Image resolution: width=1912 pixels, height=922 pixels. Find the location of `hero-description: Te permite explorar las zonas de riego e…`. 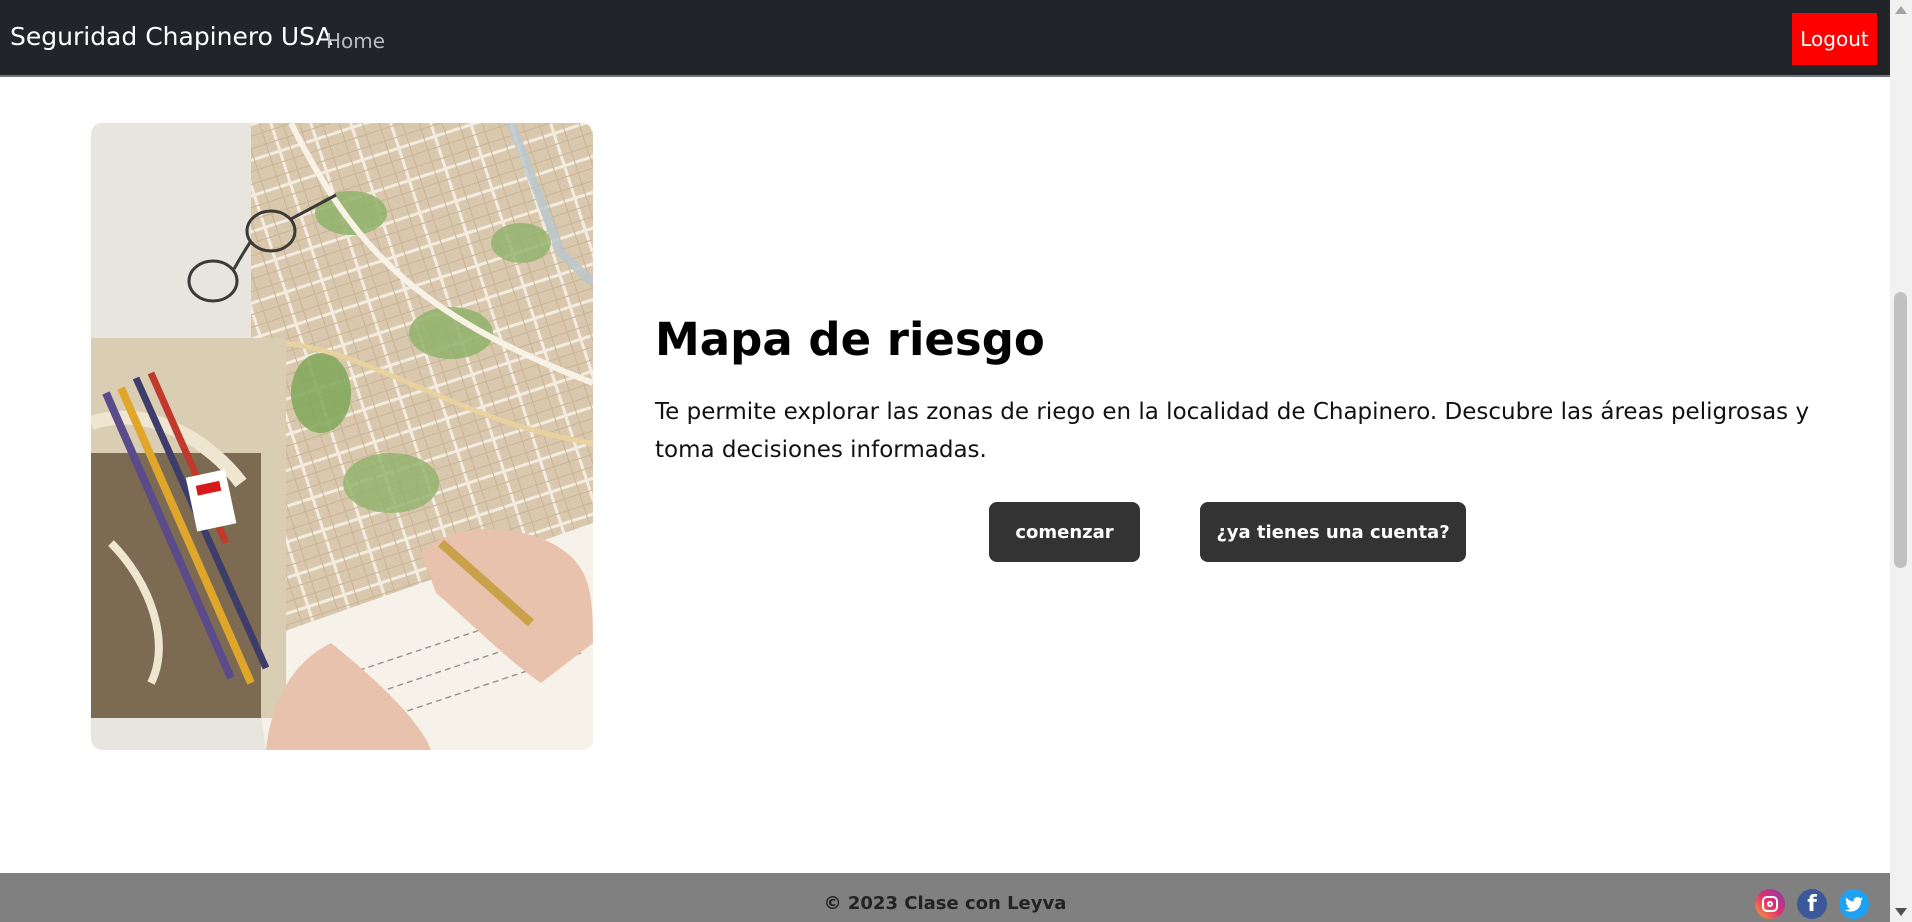

hero-description: Te permite explorar las zonas de riego e… is located at coordinates (1232, 431).